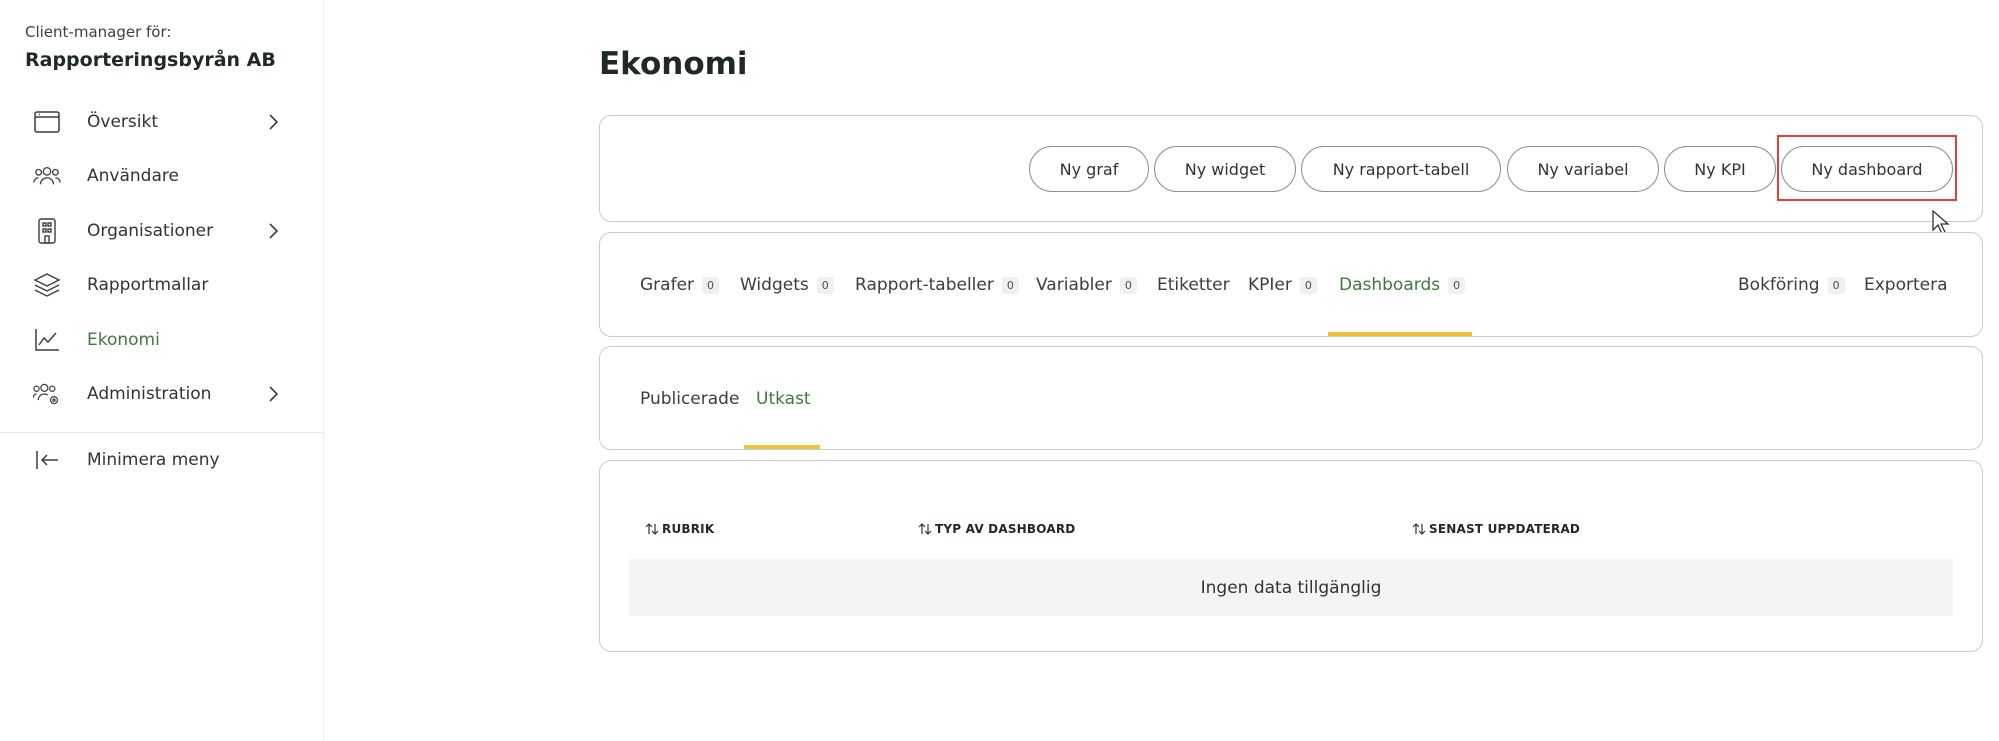 This screenshot has height=741, width=1999. Describe the element at coordinates (123, 340) in the screenshot. I see `sidebar-item-label: Ekonomi` at that location.